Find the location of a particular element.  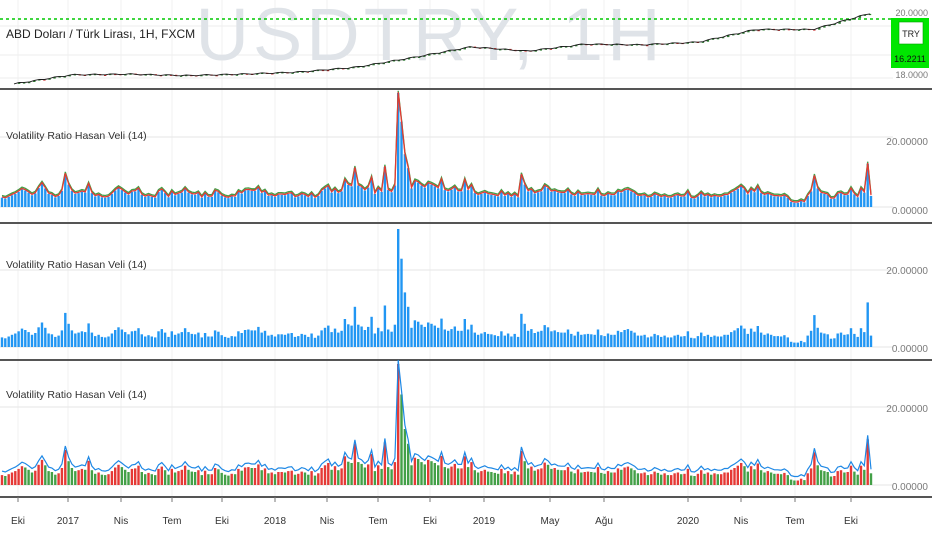

time-axis-label: 2017 is located at coordinates (68, 521).